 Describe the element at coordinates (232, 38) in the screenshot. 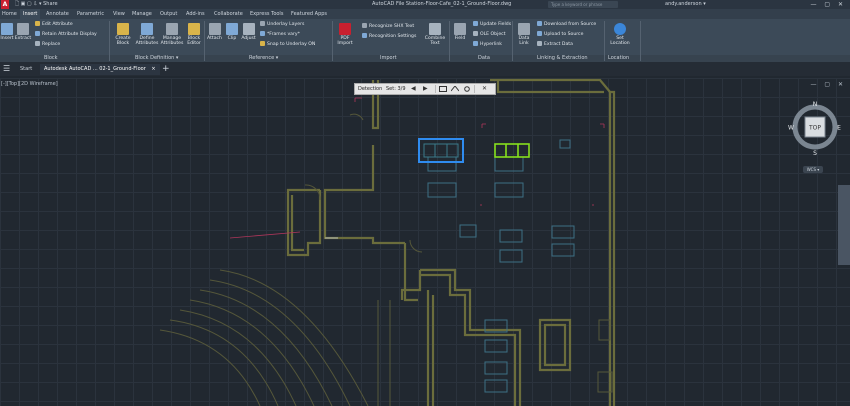

I see `clip-label: Clip` at that location.